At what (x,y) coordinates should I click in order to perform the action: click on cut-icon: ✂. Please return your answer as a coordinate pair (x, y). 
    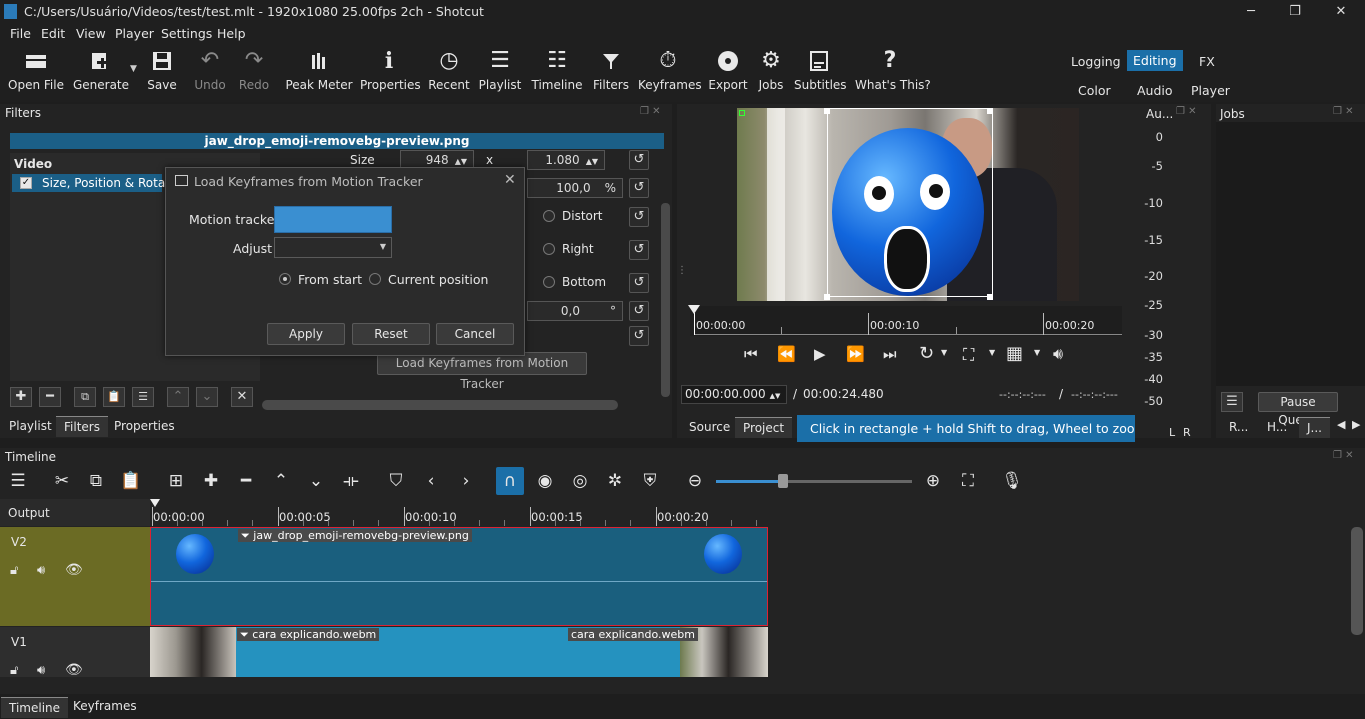
    Looking at the image, I should click on (62, 481).